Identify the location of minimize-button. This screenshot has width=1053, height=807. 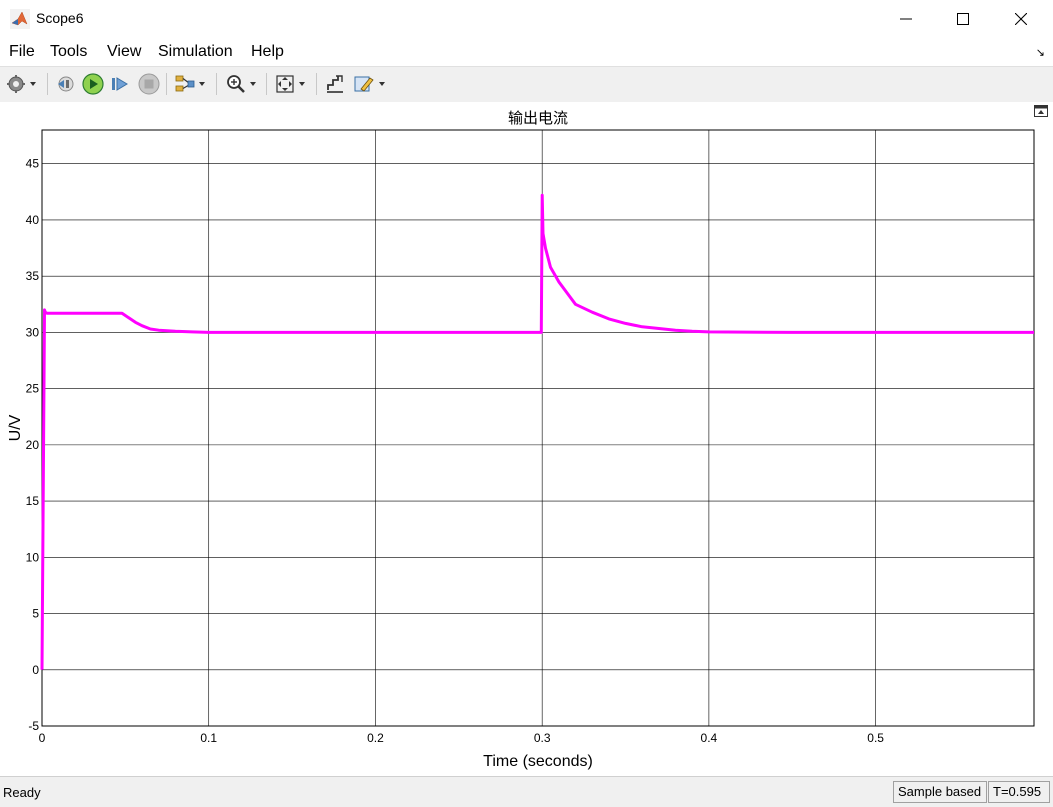
(906, 19).